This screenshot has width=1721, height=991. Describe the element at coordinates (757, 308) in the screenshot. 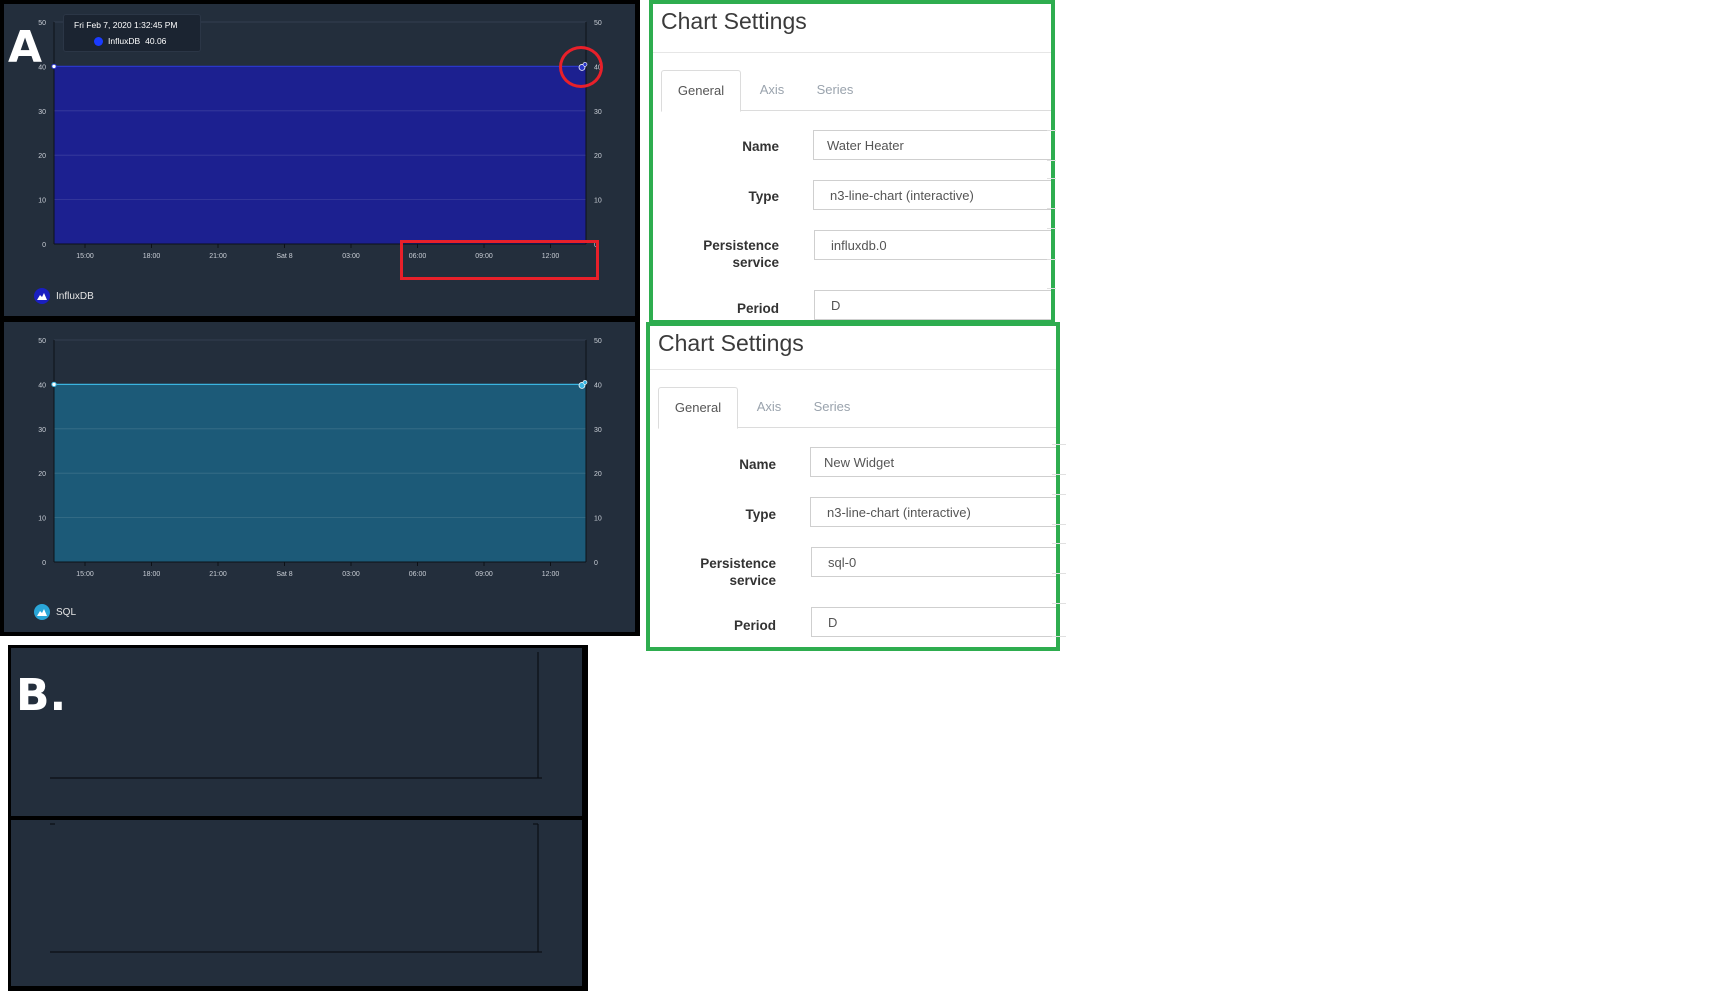

I see `period-label: Period` at that location.